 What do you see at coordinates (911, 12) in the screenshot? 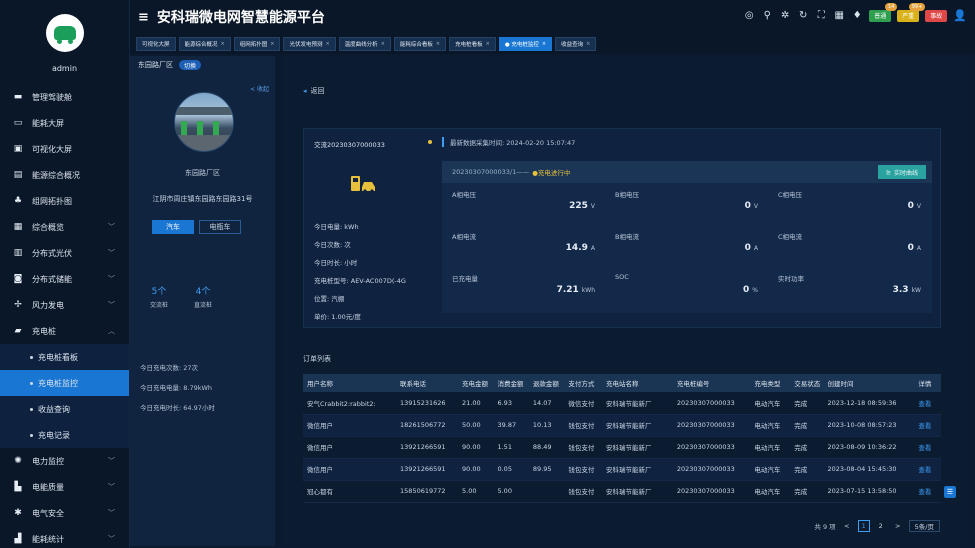
I see `alarm-serious-badge: 严重 99+` at bounding box center [911, 12].